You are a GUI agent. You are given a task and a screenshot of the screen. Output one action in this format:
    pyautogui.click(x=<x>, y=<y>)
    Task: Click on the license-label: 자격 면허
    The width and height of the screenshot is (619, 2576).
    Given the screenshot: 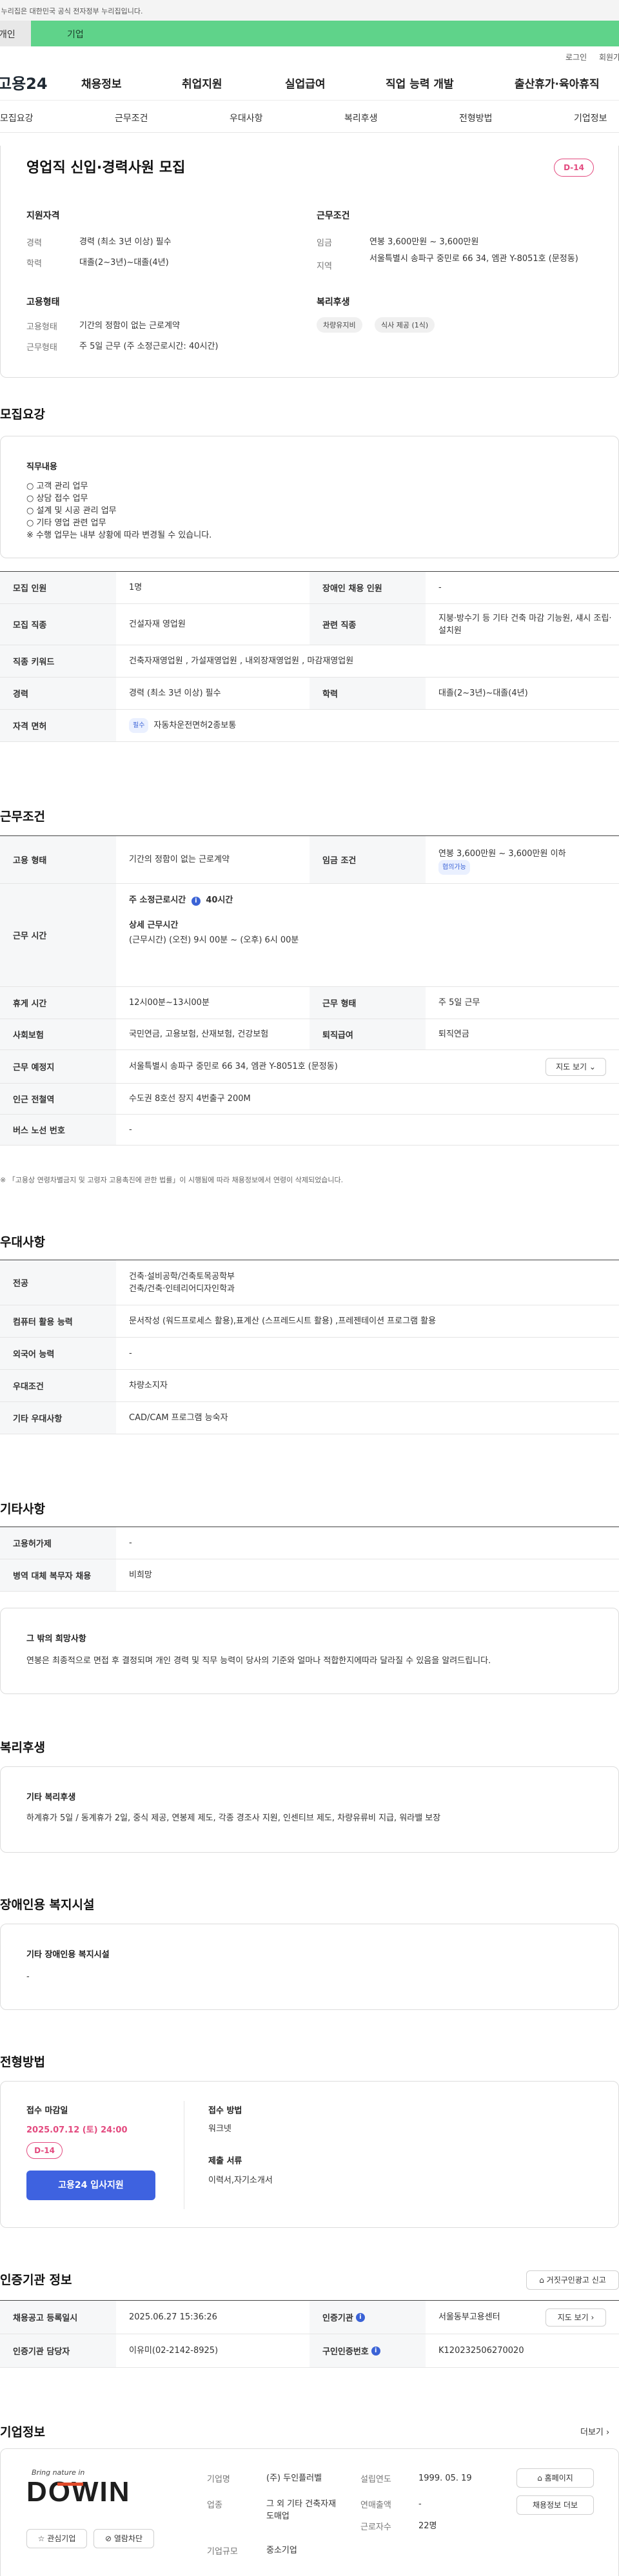 What is the action you would take?
    pyautogui.click(x=58, y=725)
    